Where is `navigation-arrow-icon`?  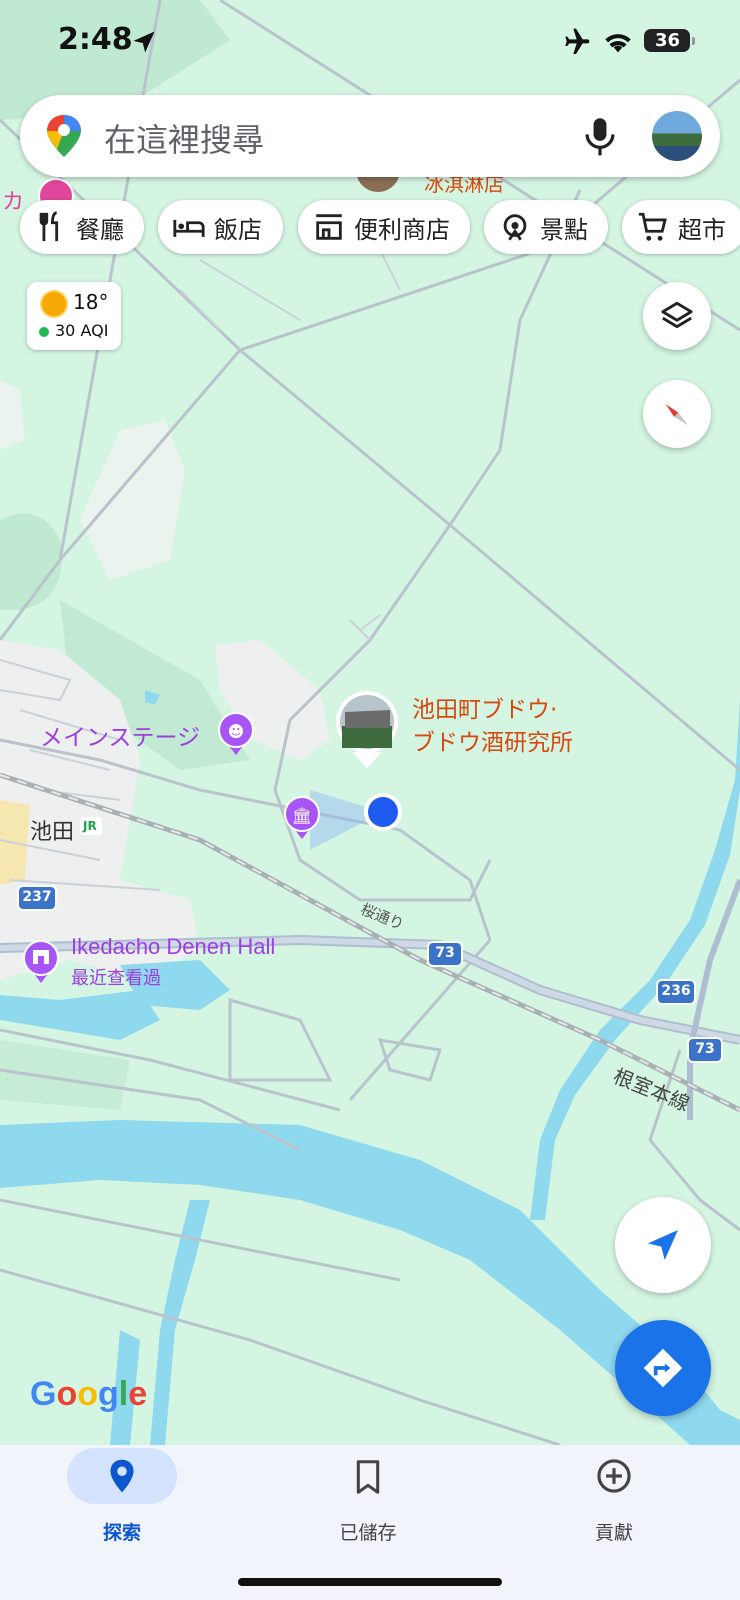
navigation-arrow-icon is located at coordinates (663, 1245).